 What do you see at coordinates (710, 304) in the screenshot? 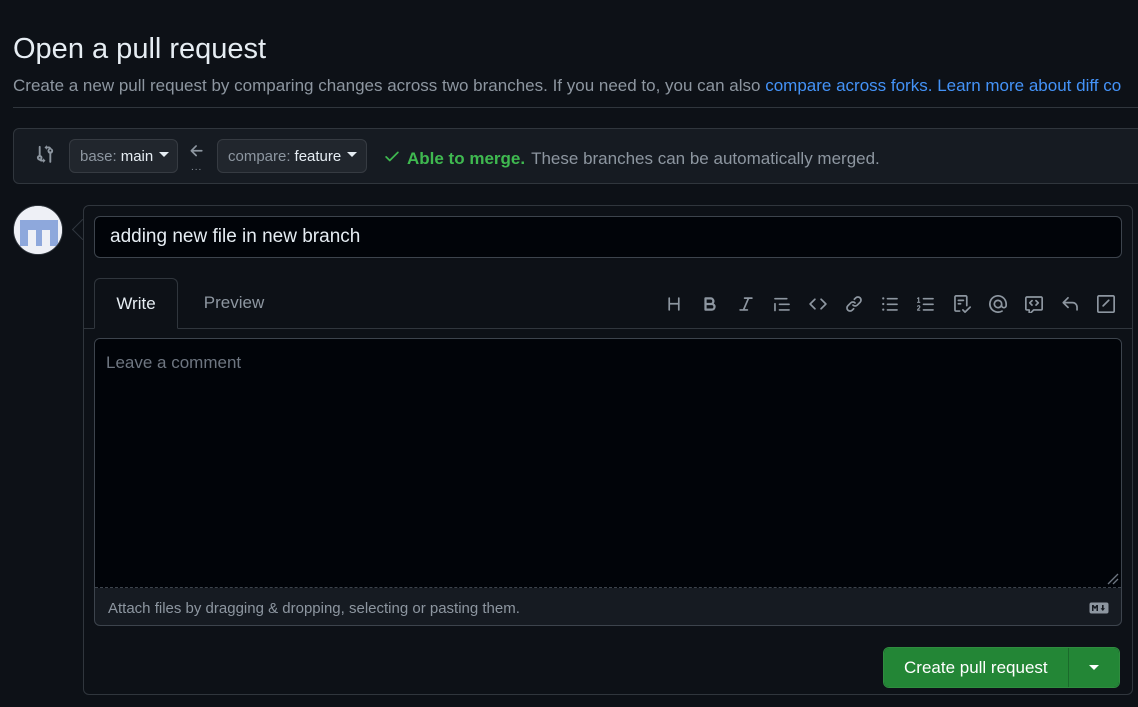
I see `bold-icon` at bounding box center [710, 304].